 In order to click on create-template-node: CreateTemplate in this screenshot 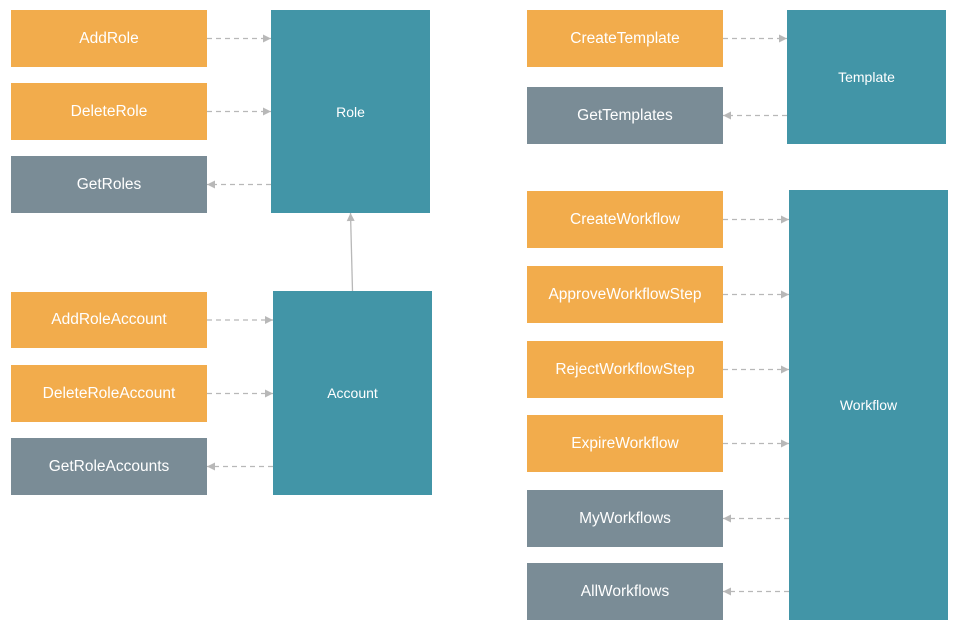, I will do `click(625, 38)`.